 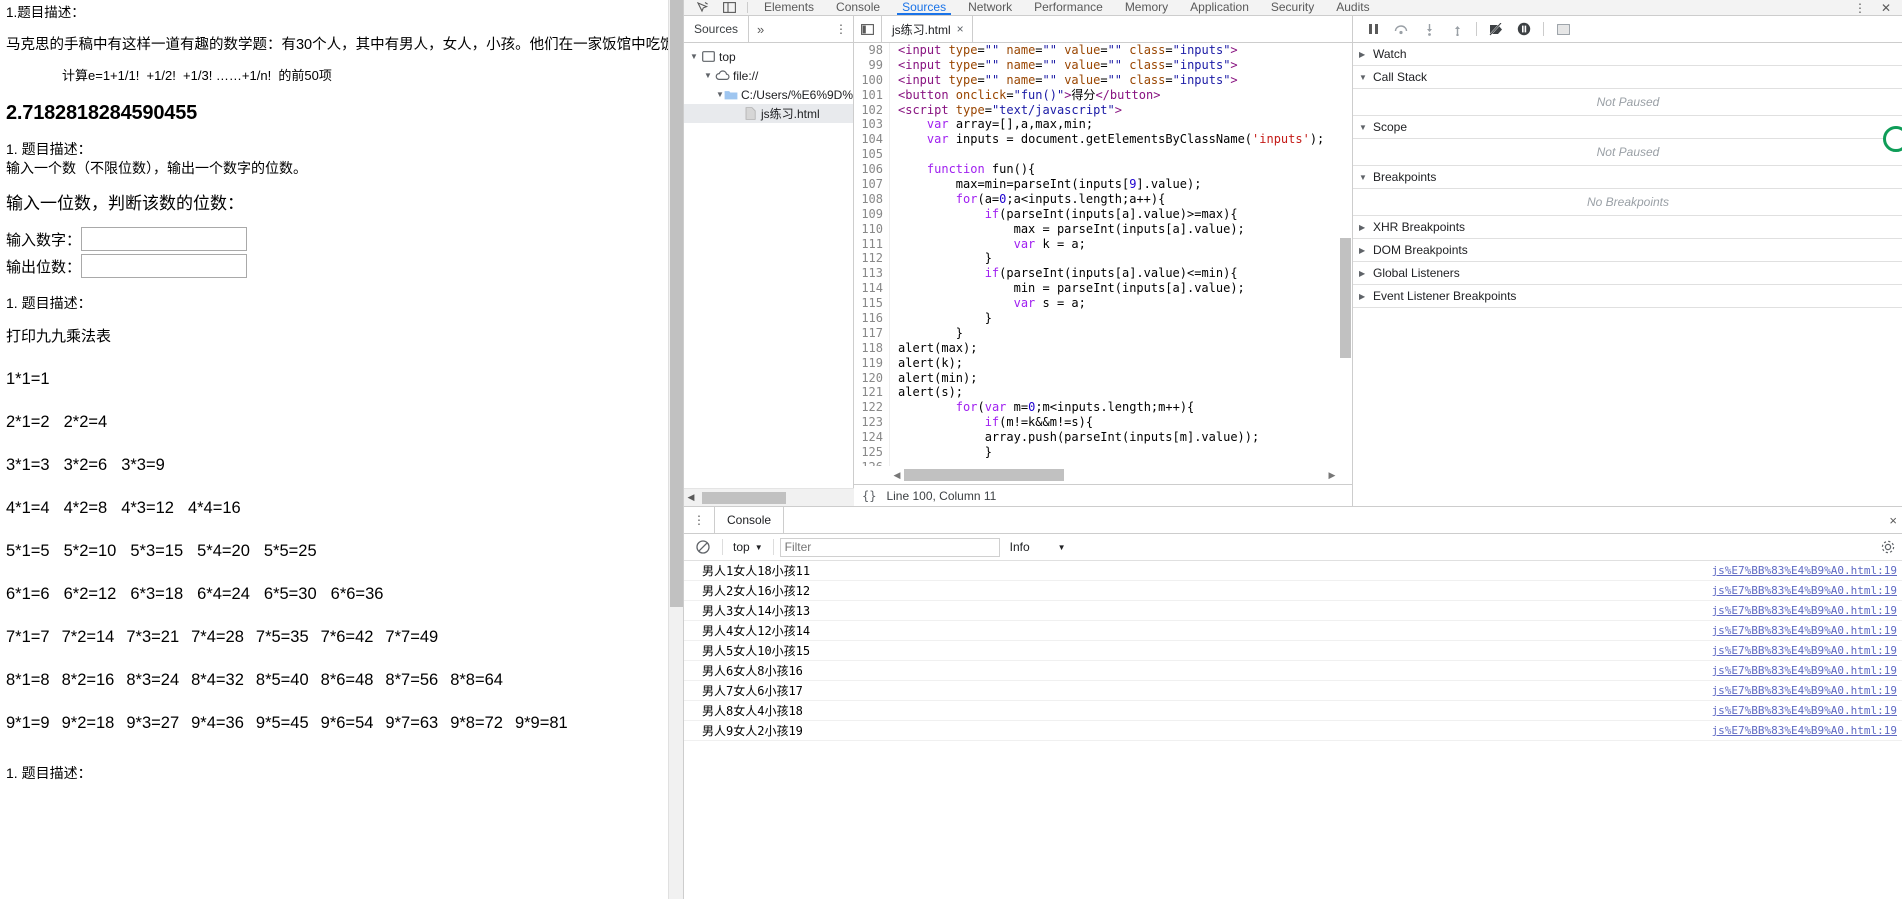 What do you see at coordinates (872, 408) in the screenshot?
I see `line-number: 122` at bounding box center [872, 408].